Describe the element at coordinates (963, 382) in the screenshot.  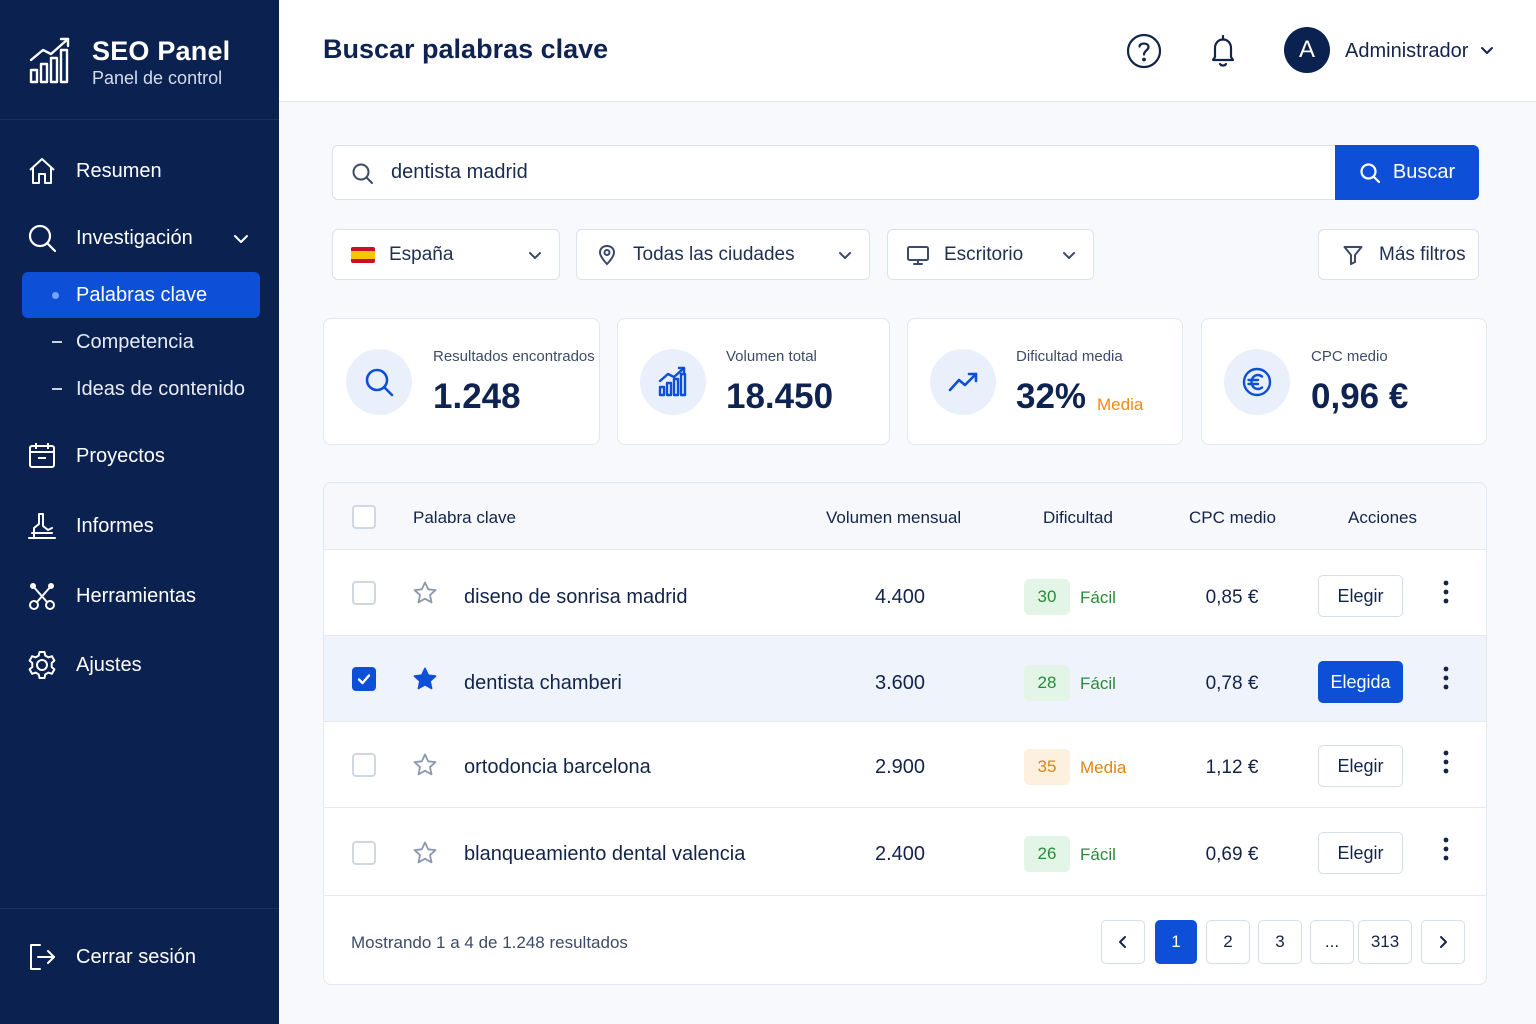
I see `trend-up-icon` at that location.